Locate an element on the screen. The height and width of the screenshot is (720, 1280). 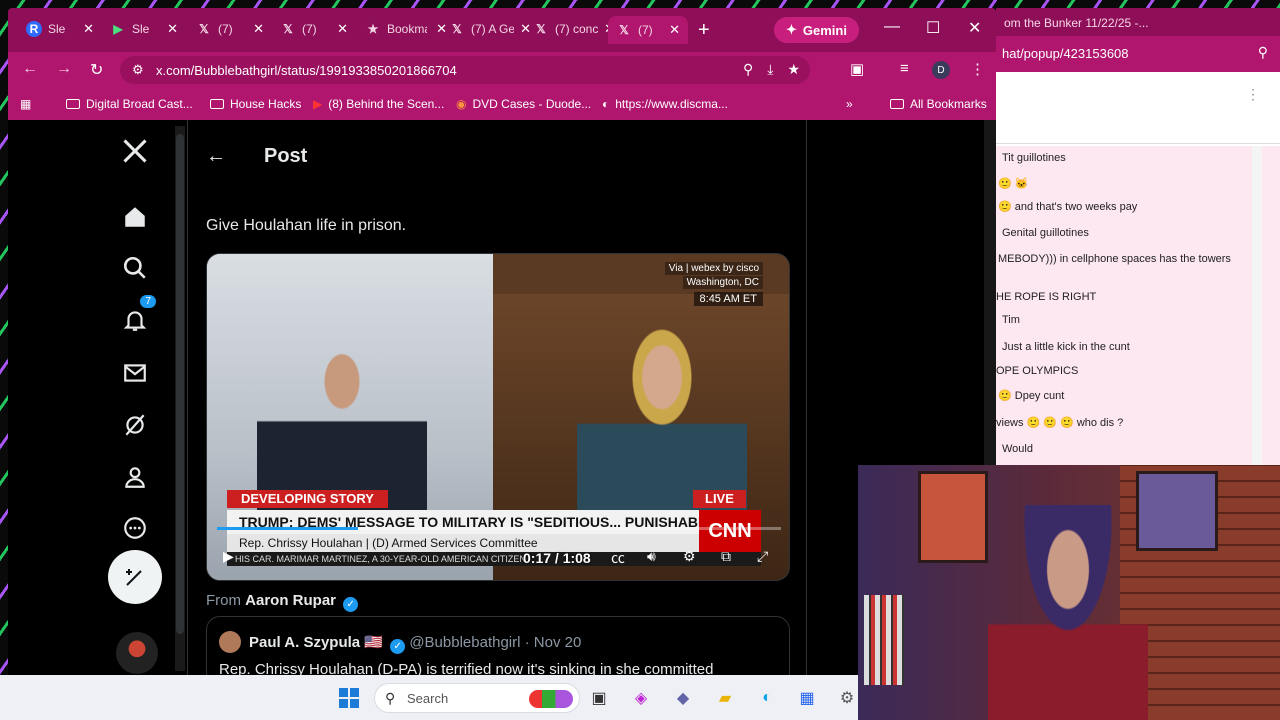
profile-avatar: D is located at coordinates (941, 70).